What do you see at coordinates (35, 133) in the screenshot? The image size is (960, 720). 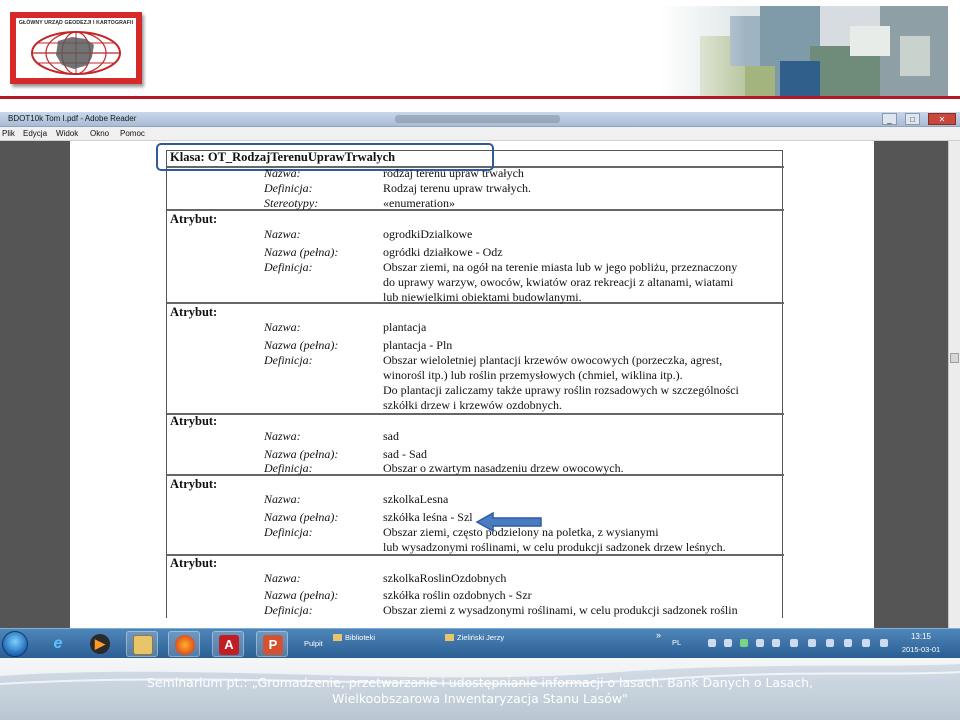 I see `menu-edycja: Edycja` at bounding box center [35, 133].